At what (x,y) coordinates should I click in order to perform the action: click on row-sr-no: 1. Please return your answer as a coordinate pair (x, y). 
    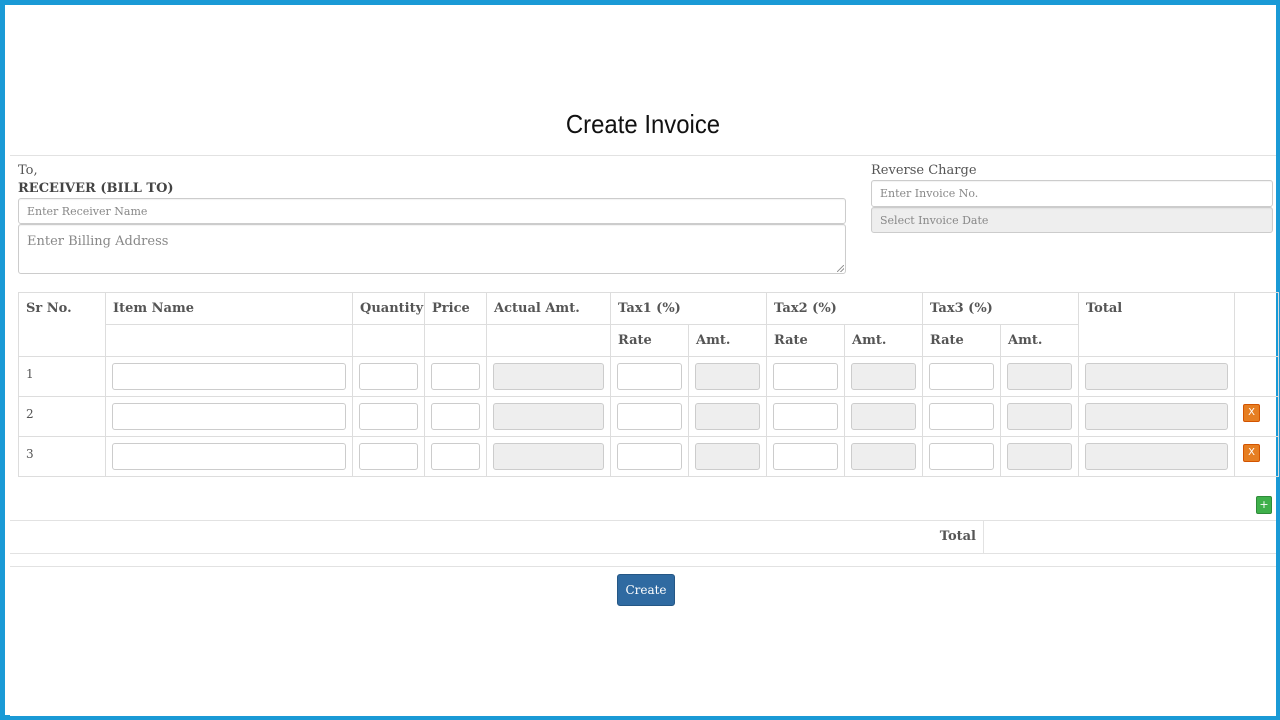
    Looking at the image, I should click on (62, 376).